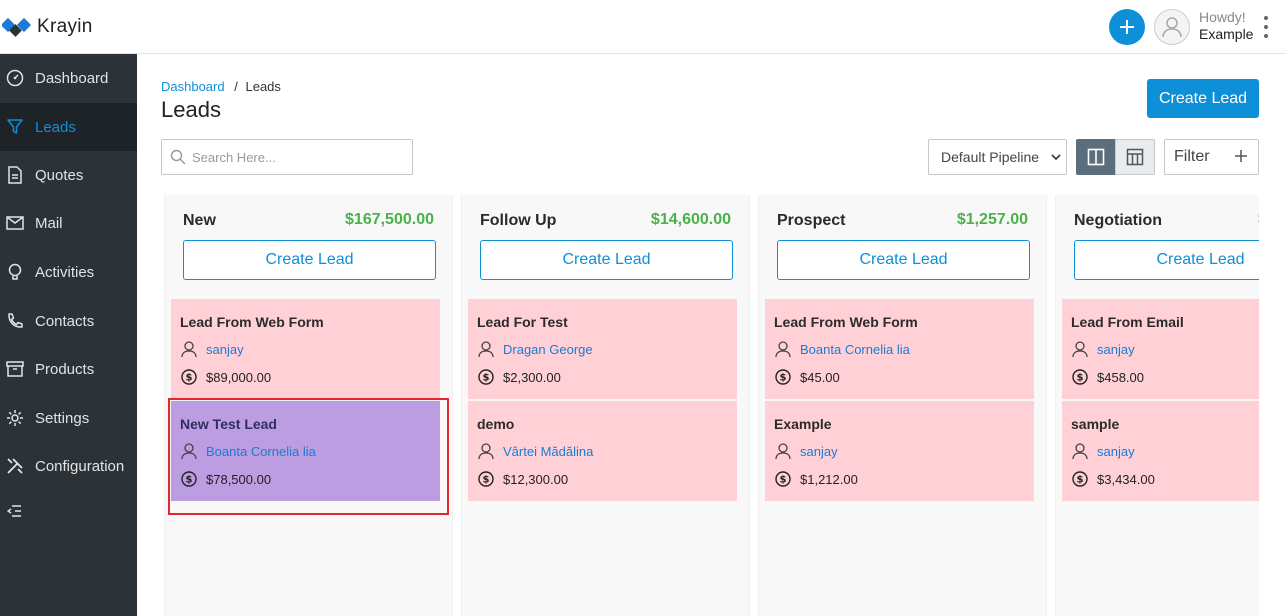 The image size is (1286, 616). I want to click on quick-add-button, so click(1127, 27).